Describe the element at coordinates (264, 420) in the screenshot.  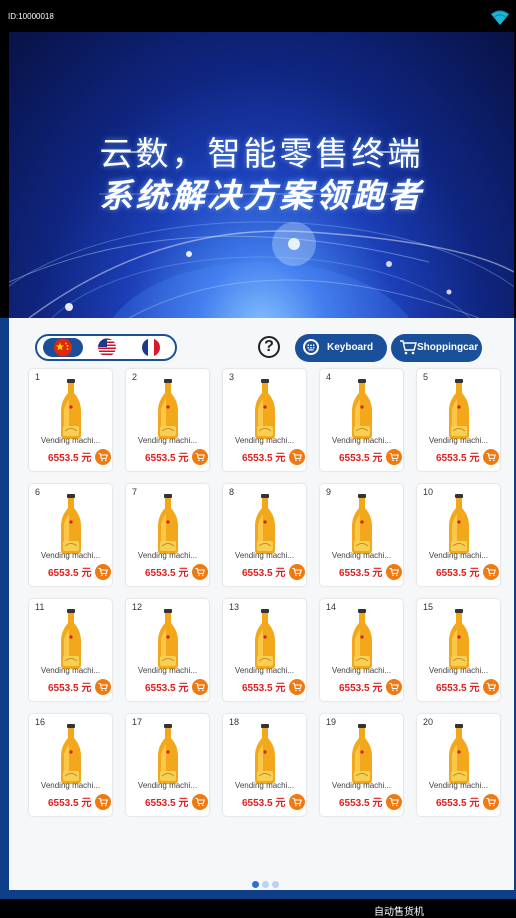
I see `product-card: 3 Vending machi... 6553.5 元` at that location.